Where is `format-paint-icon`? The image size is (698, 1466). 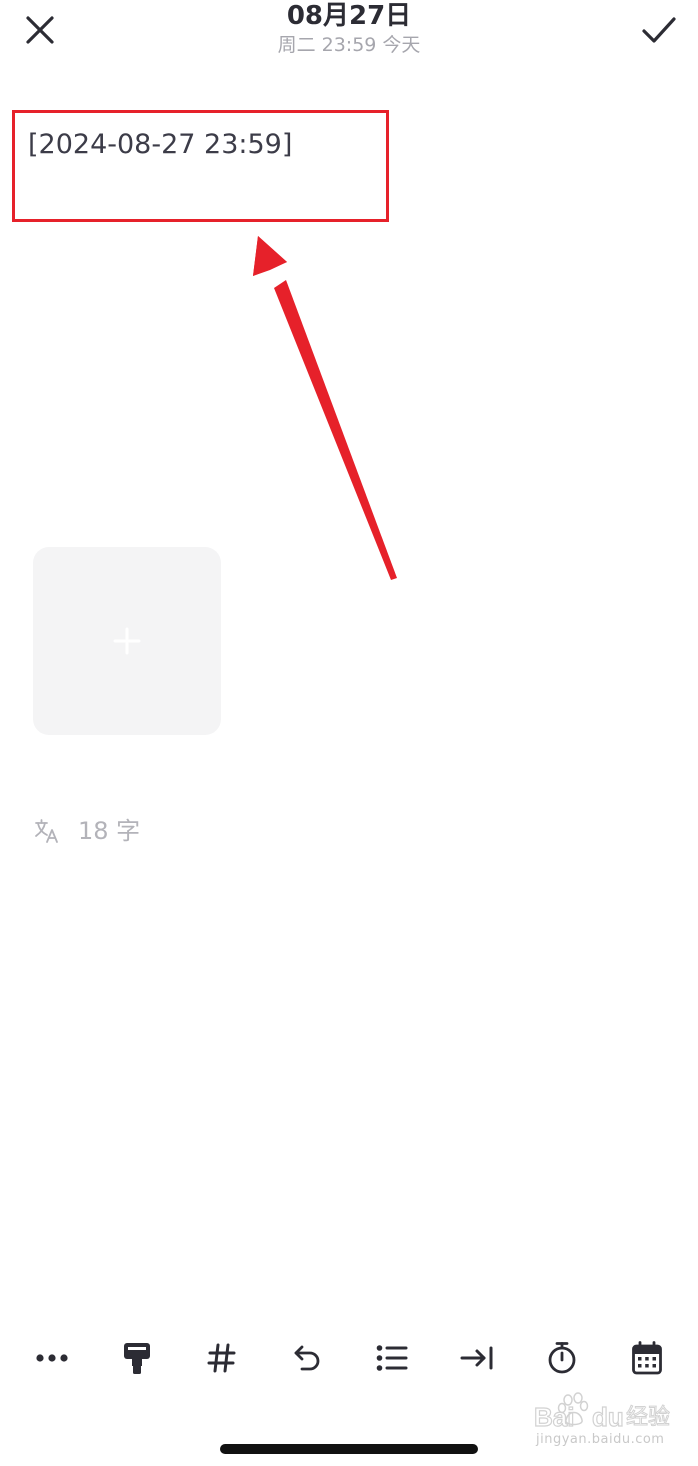 format-paint-icon is located at coordinates (137, 1358).